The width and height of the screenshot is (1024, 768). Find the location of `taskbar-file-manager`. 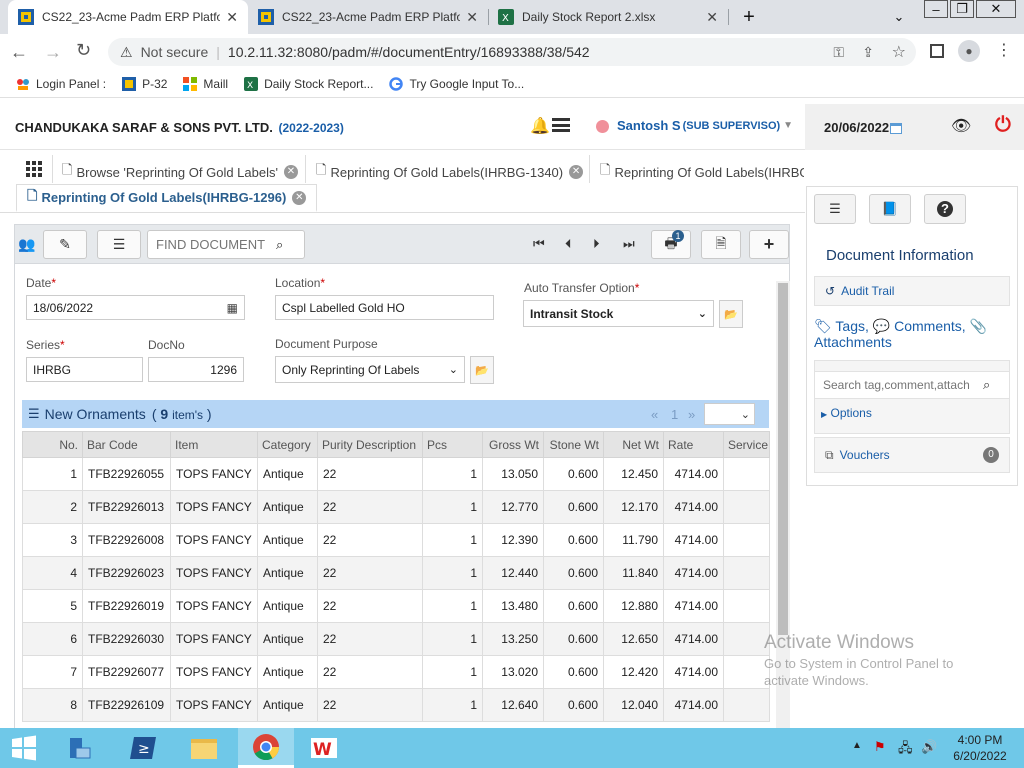

taskbar-file-manager is located at coordinates (80, 748).